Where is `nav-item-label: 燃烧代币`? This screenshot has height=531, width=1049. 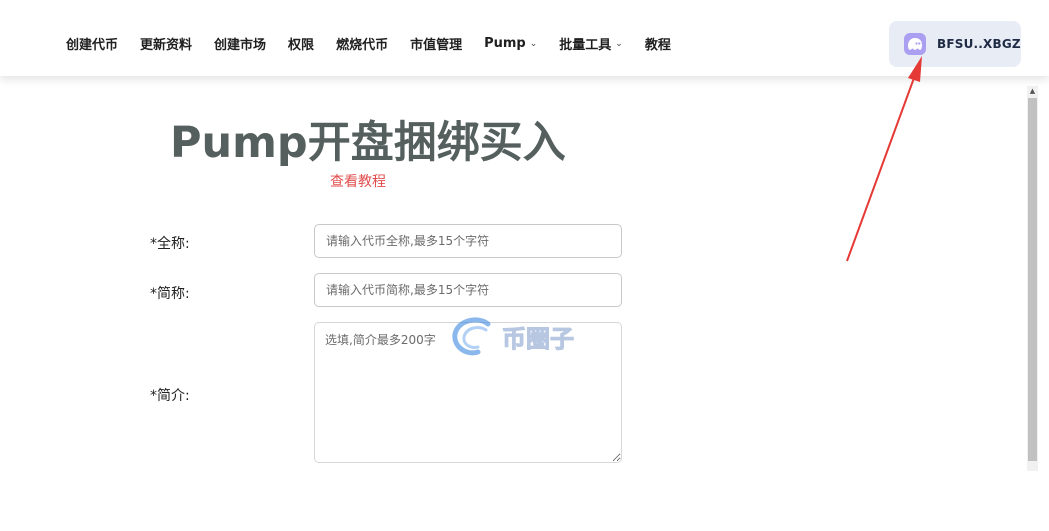
nav-item-label: 燃烧代币 is located at coordinates (362, 45).